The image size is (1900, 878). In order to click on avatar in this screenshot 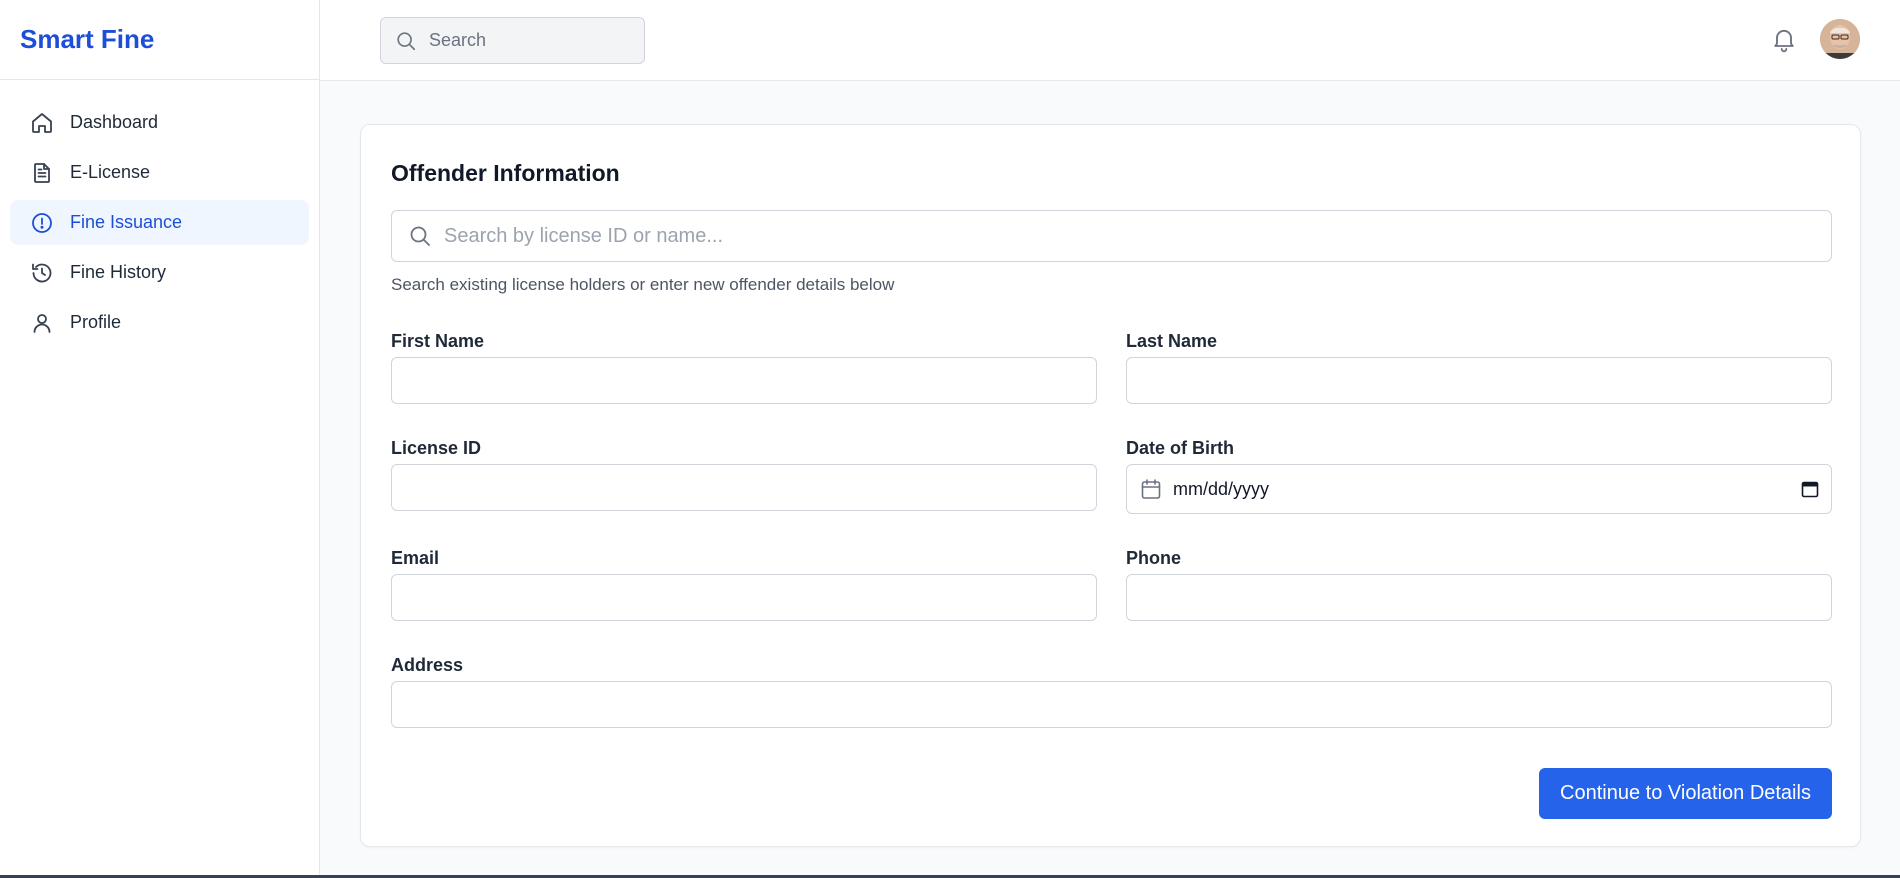, I will do `click(1840, 39)`.